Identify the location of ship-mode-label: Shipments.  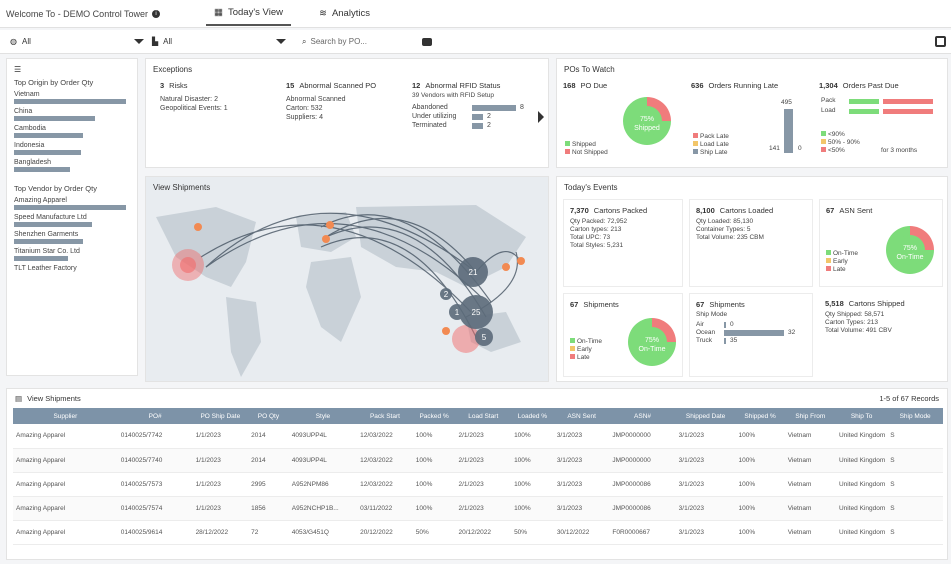
(727, 304).